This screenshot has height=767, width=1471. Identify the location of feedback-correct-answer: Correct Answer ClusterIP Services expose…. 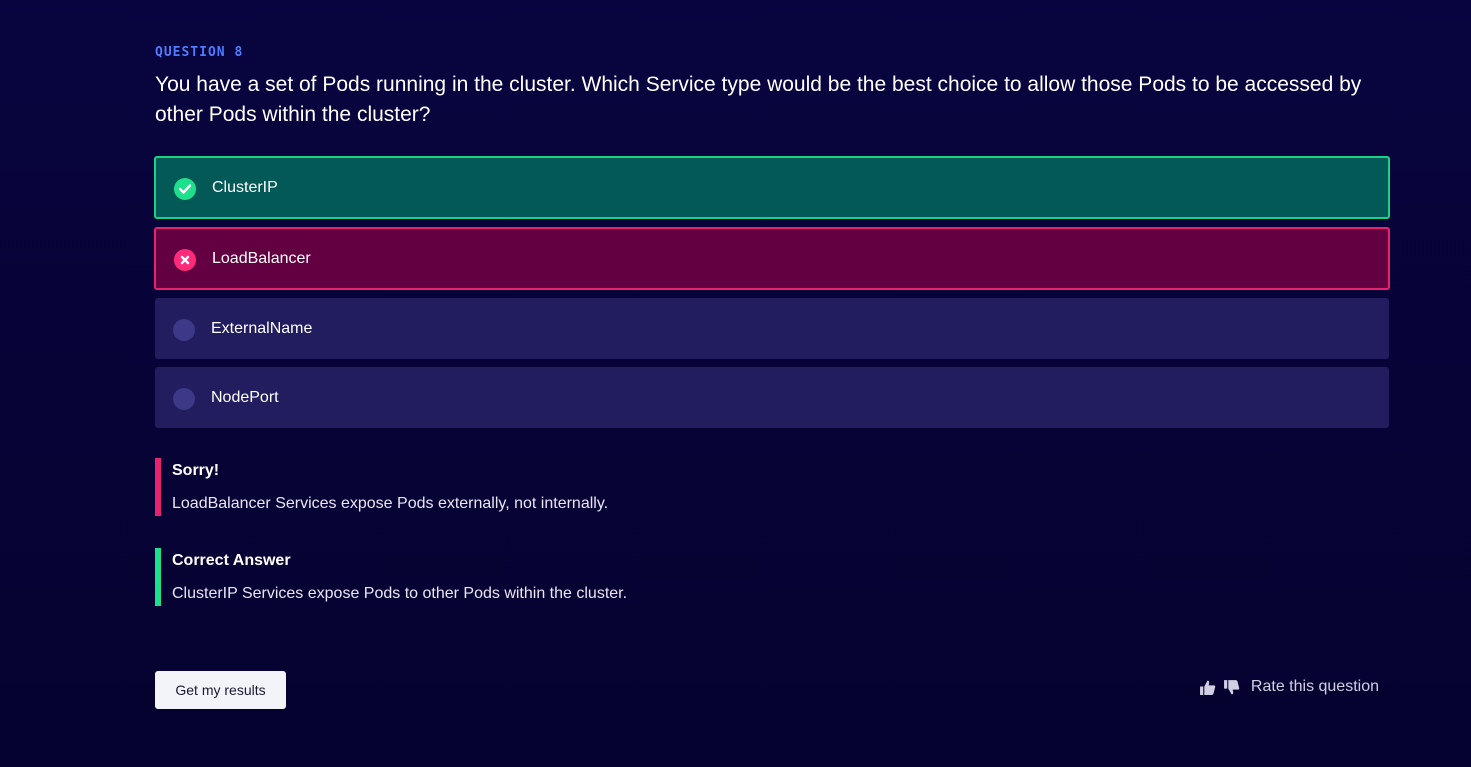
(505, 577).